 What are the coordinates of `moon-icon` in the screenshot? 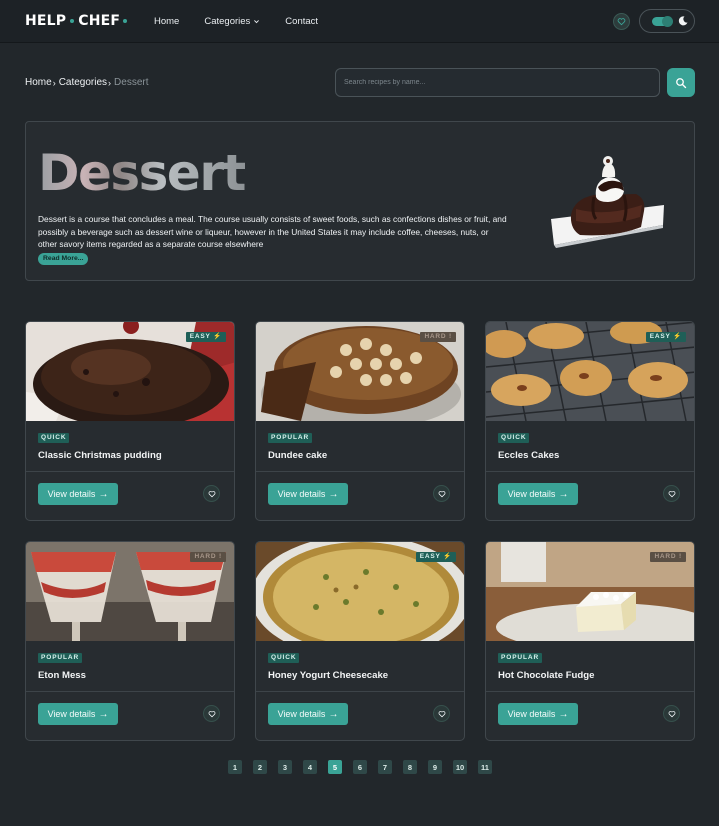 It's located at (683, 21).